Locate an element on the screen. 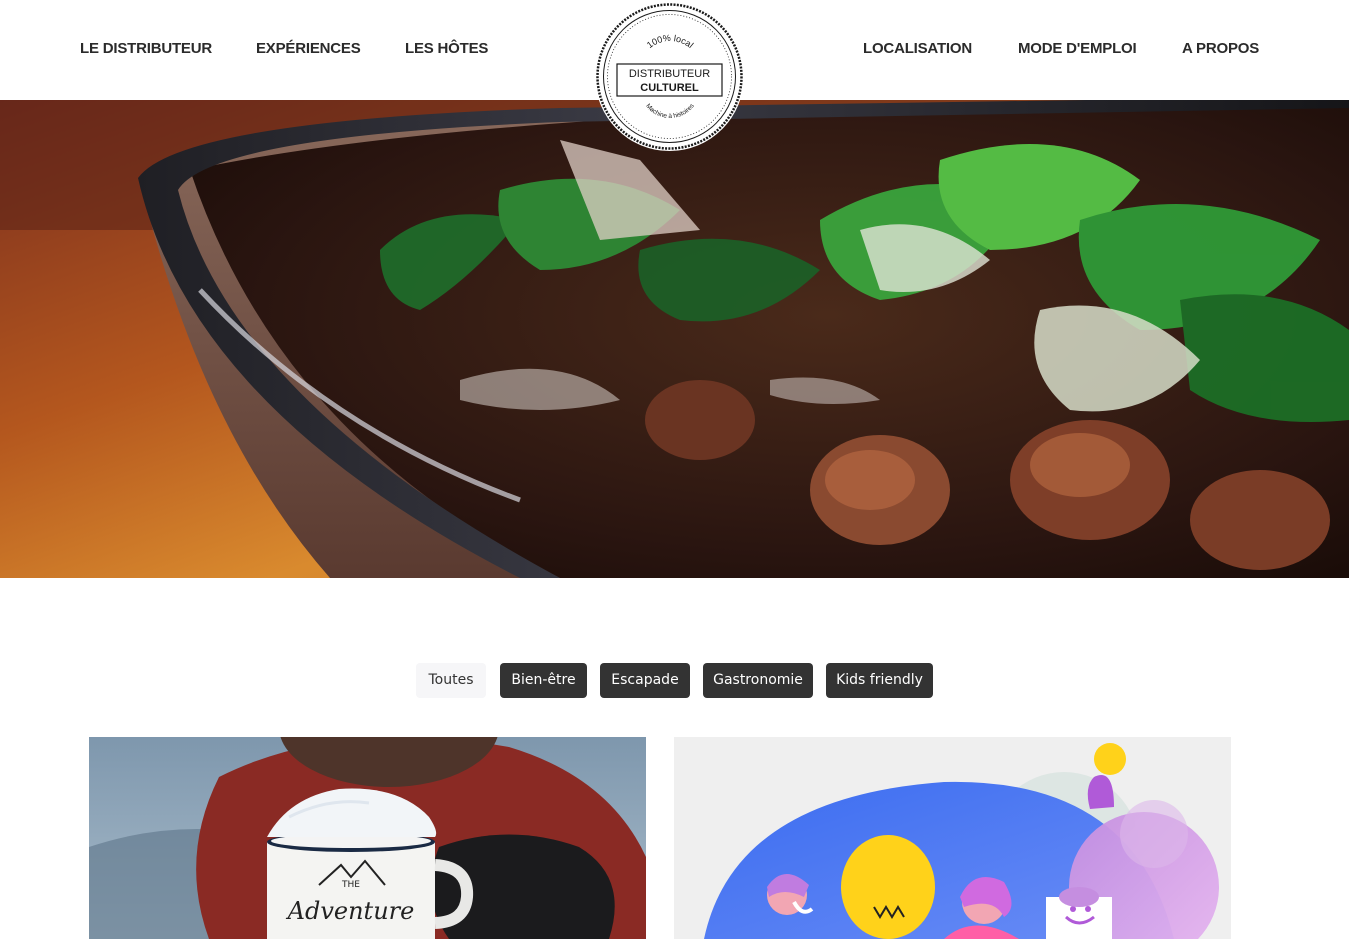  filter-toutes: Toutes is located at coordinates (451, 680).